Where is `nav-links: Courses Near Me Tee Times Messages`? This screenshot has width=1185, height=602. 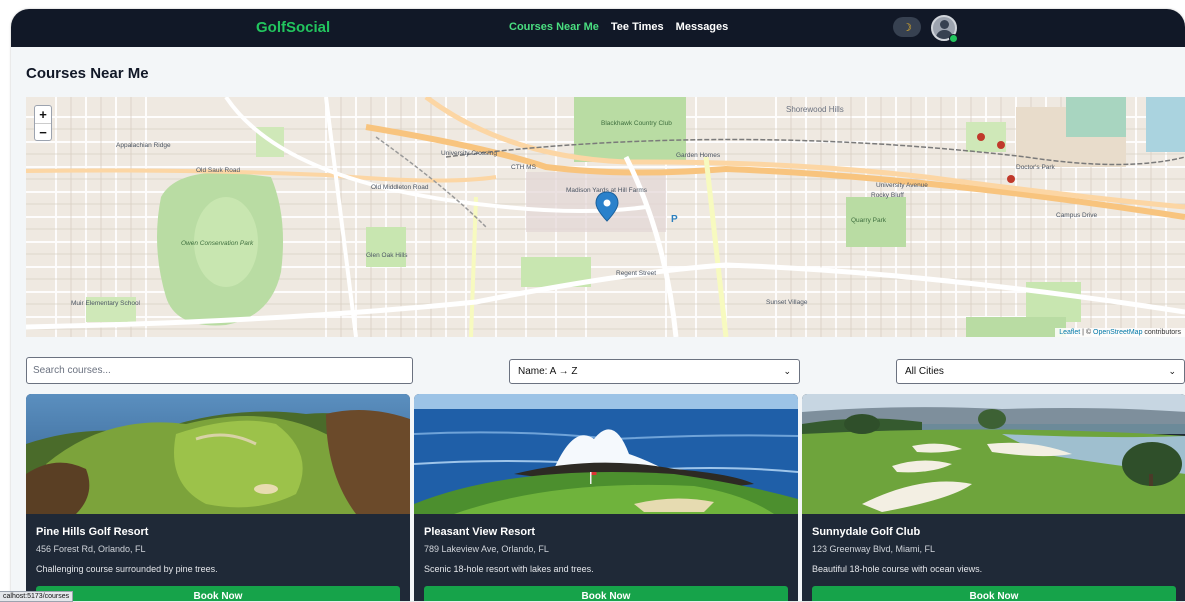
nav-links: Courses Near Me Tee Times Messages is located at coordinates (618, 27).